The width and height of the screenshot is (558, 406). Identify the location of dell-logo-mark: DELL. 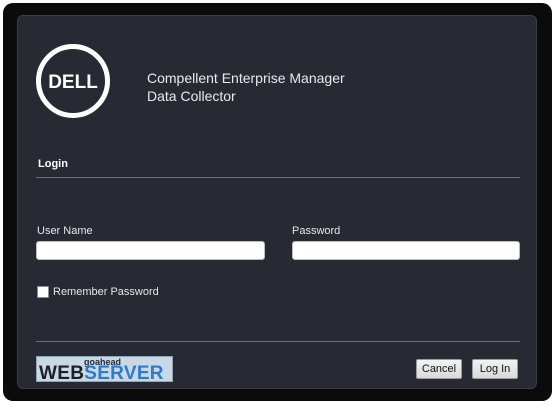
(73, 82).